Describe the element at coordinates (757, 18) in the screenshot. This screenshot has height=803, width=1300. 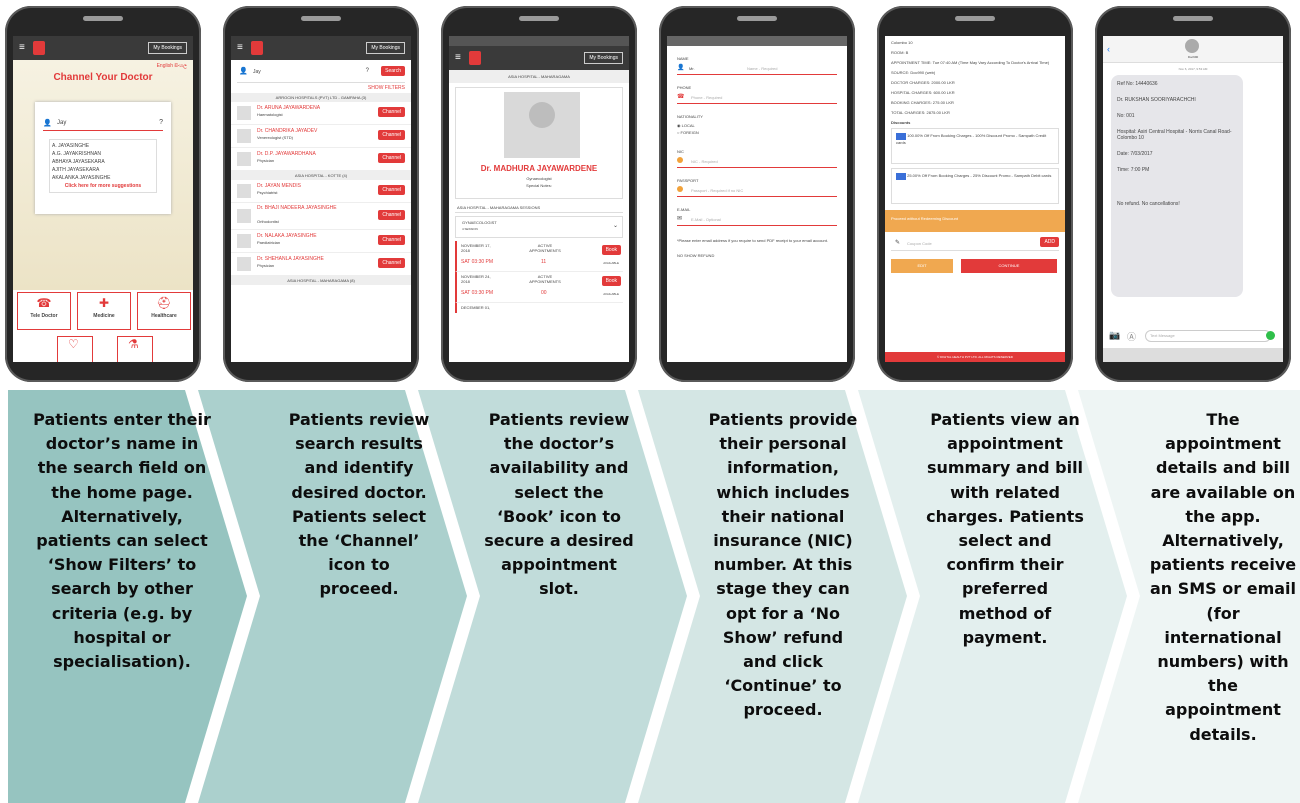
I see `phone-speaker` at that location.